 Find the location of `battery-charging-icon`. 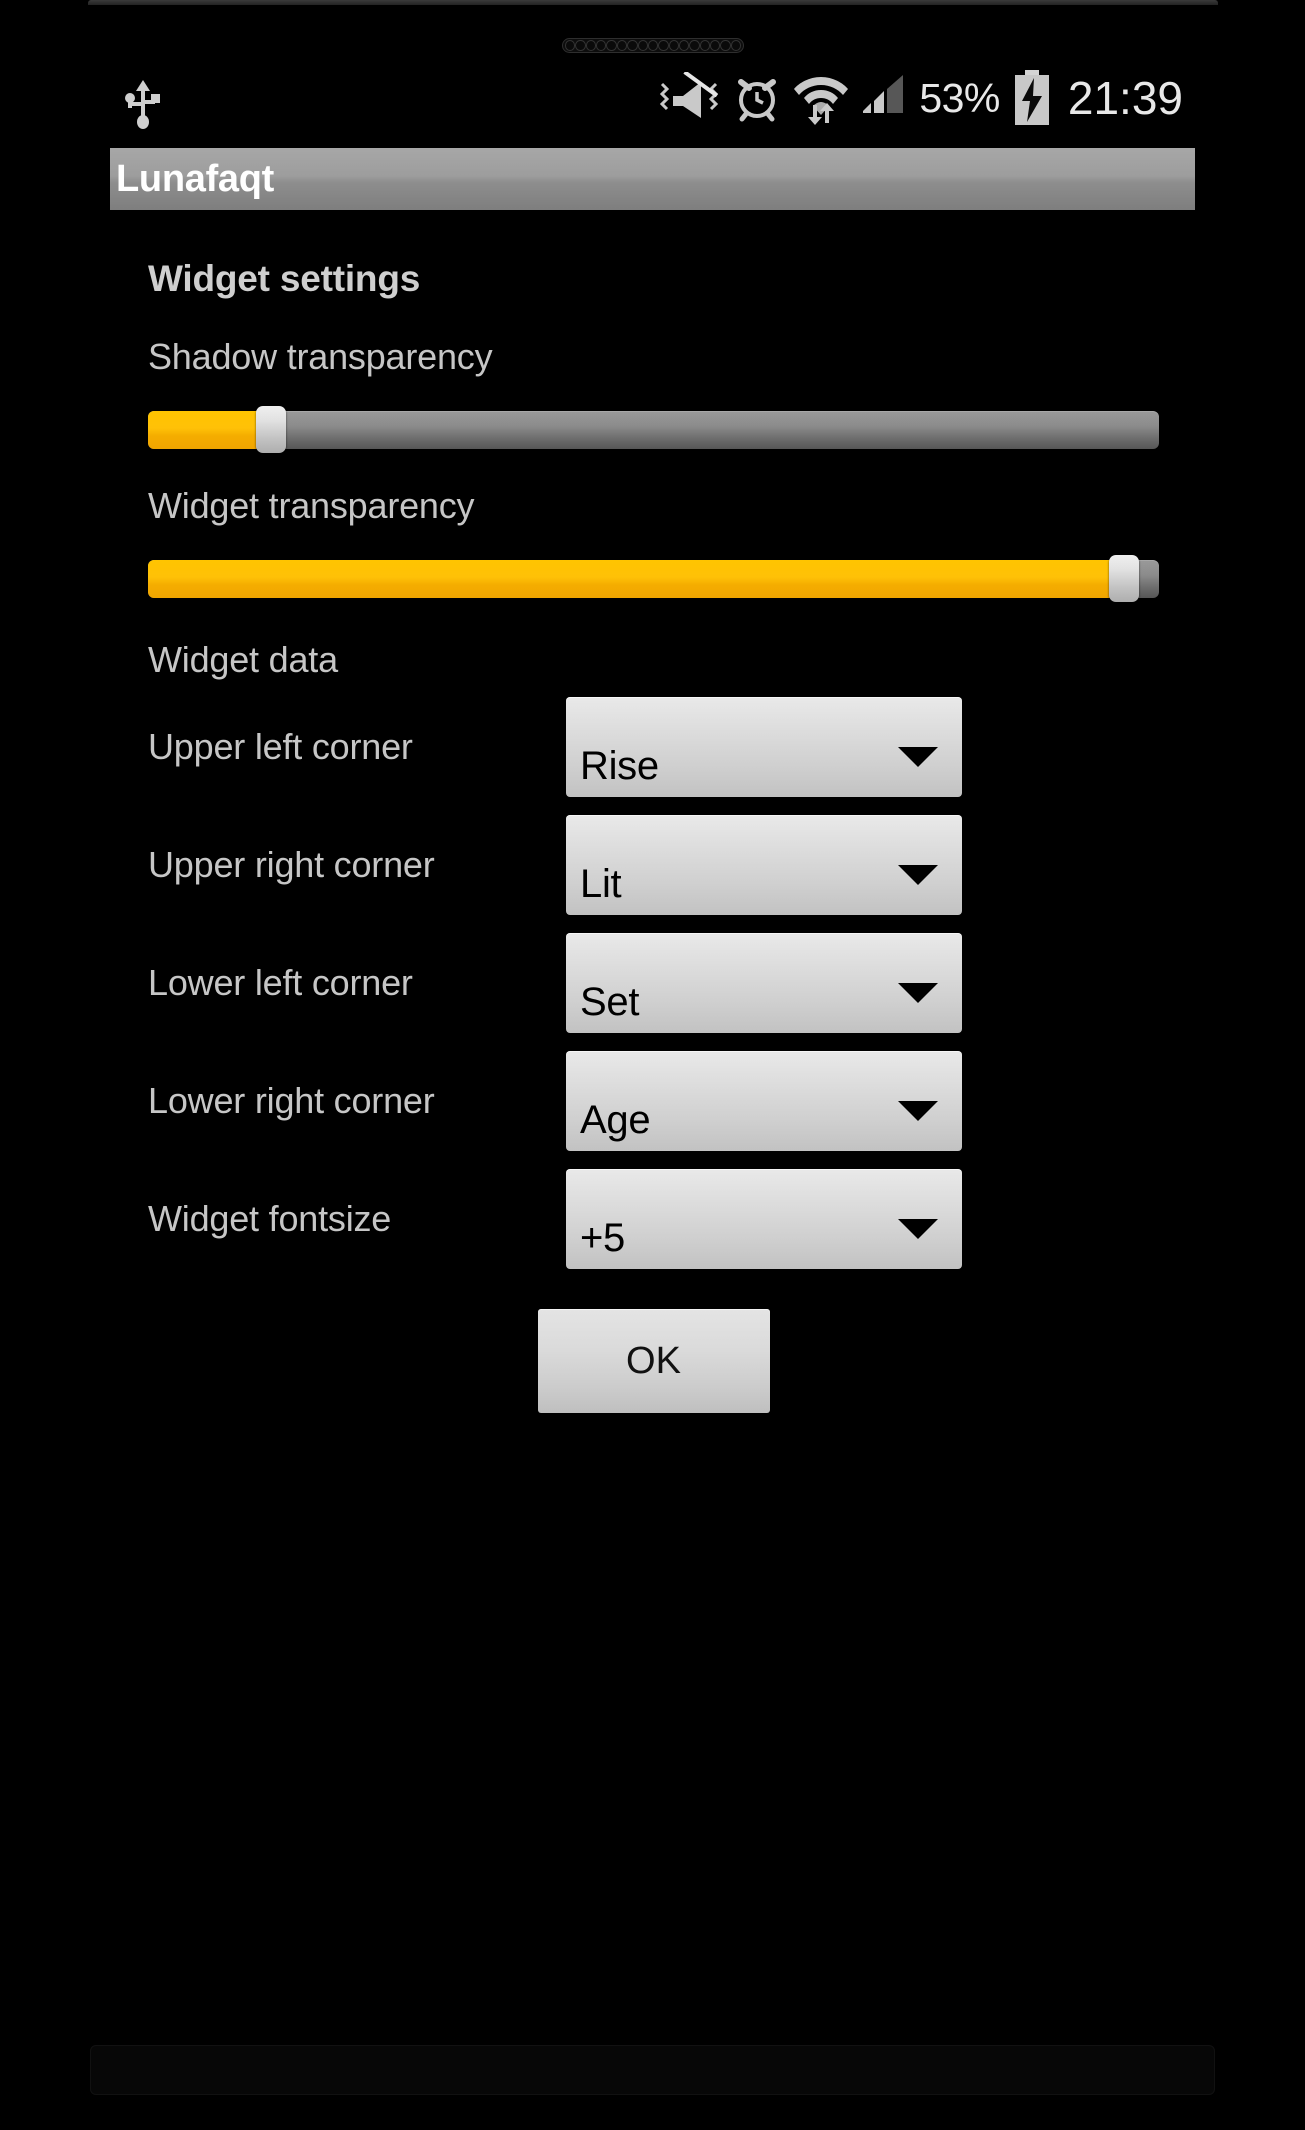

battery-charging-icon is located at coordinates (1031, 97).